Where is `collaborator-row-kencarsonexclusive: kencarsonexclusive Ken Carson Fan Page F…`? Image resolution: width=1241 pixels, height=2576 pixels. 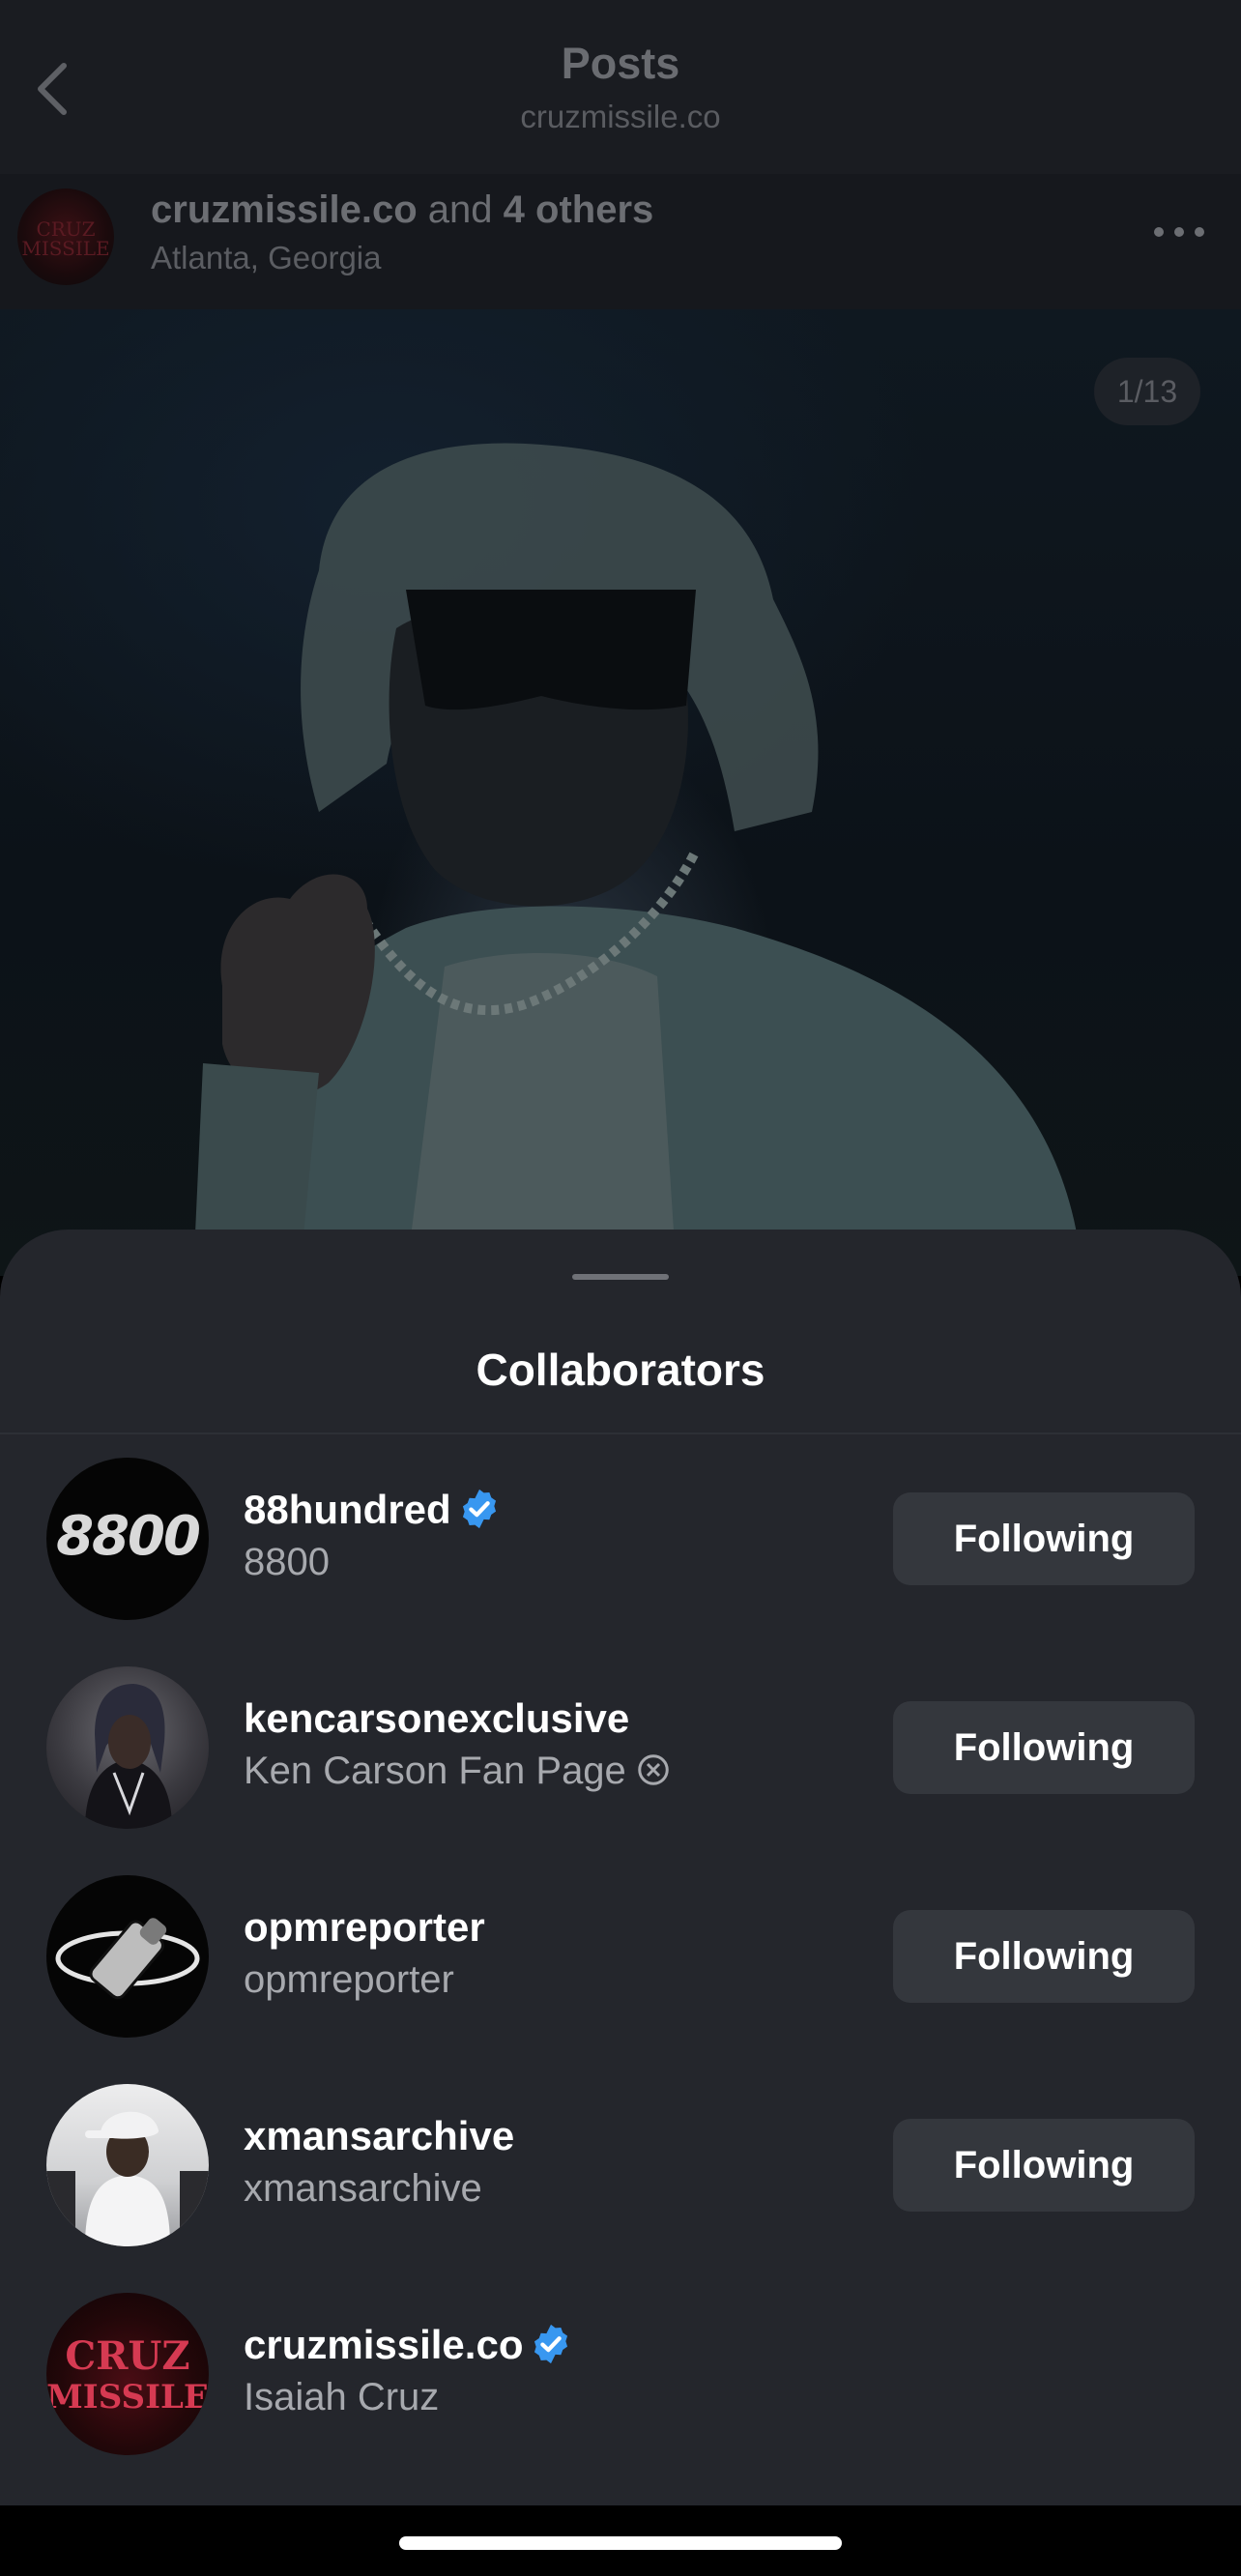 collaborator-row-kencarsonexclusive: kencarsonexclusive Ken Carson Fan Page F… is located at coordinates (620, 1763).